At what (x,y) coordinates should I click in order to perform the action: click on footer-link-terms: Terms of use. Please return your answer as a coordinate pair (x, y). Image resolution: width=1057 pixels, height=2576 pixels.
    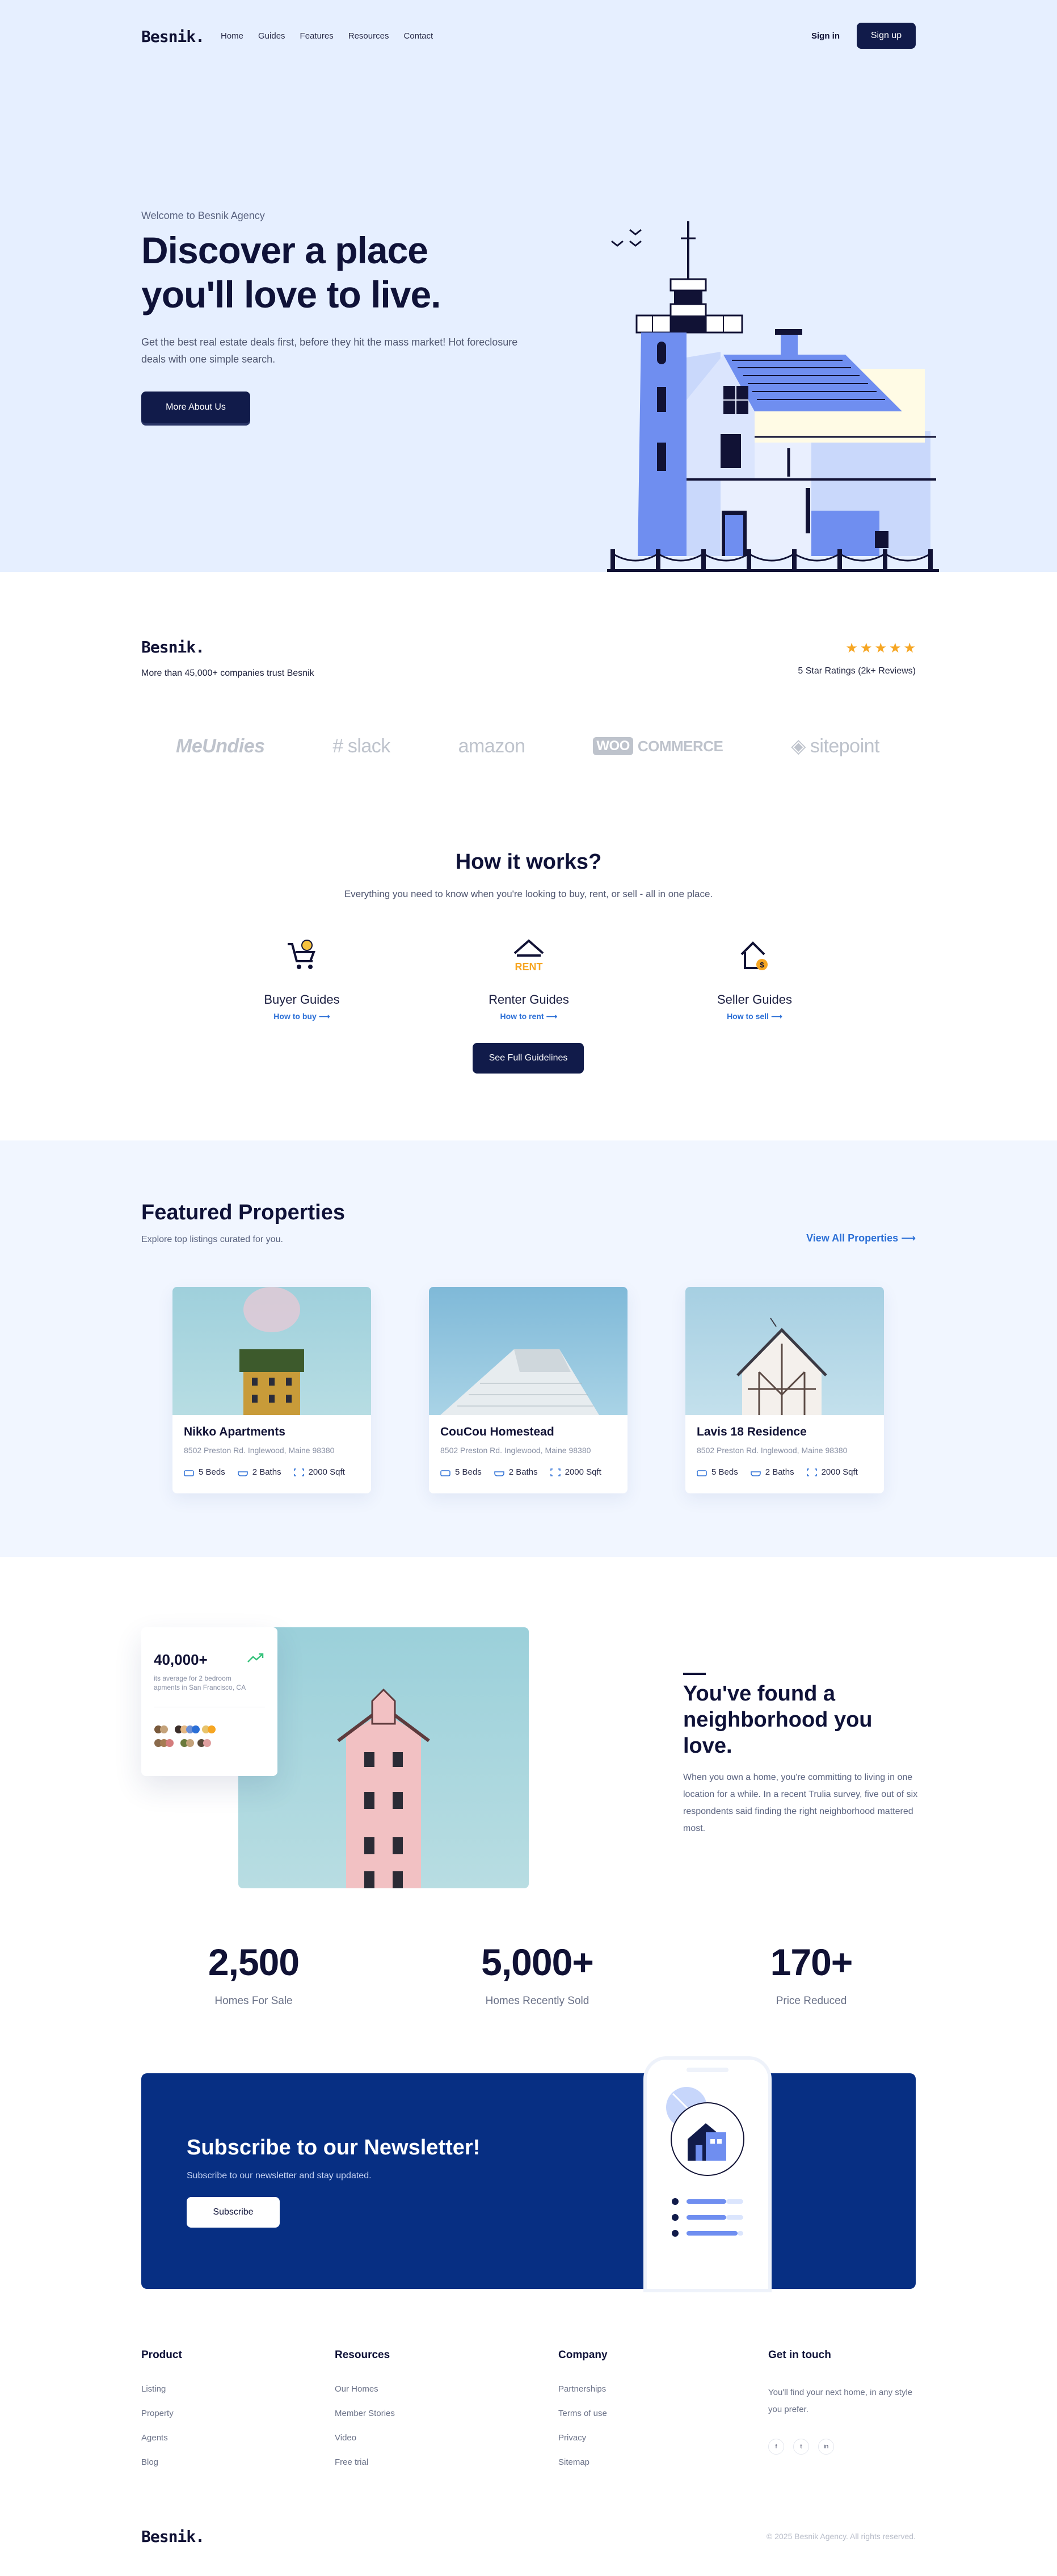
    Looking at the image, I should click on (583, 2413).